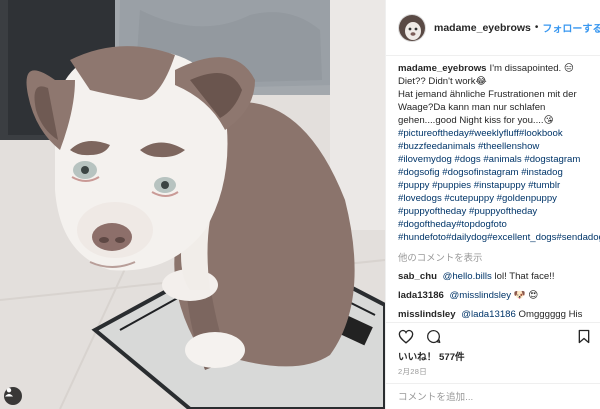  What do you see at coordinates (427, 314) in the screenshot?
I see `comment-username: misslindsley` at bounding box center [427, 314].